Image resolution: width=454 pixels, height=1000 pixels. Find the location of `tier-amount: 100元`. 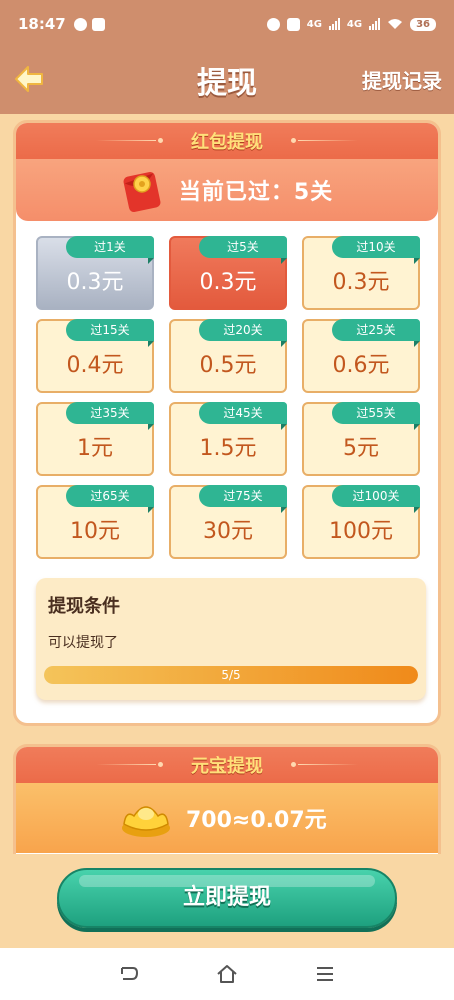

tier-amount: 100元 is located at coordinates (361, 531).